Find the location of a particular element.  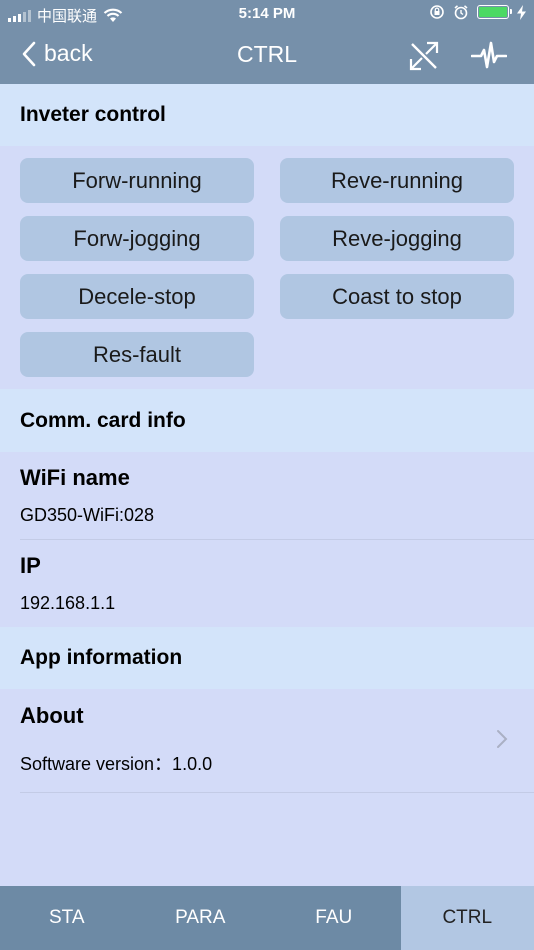

battery-icon is located at coordinates (494, 12).